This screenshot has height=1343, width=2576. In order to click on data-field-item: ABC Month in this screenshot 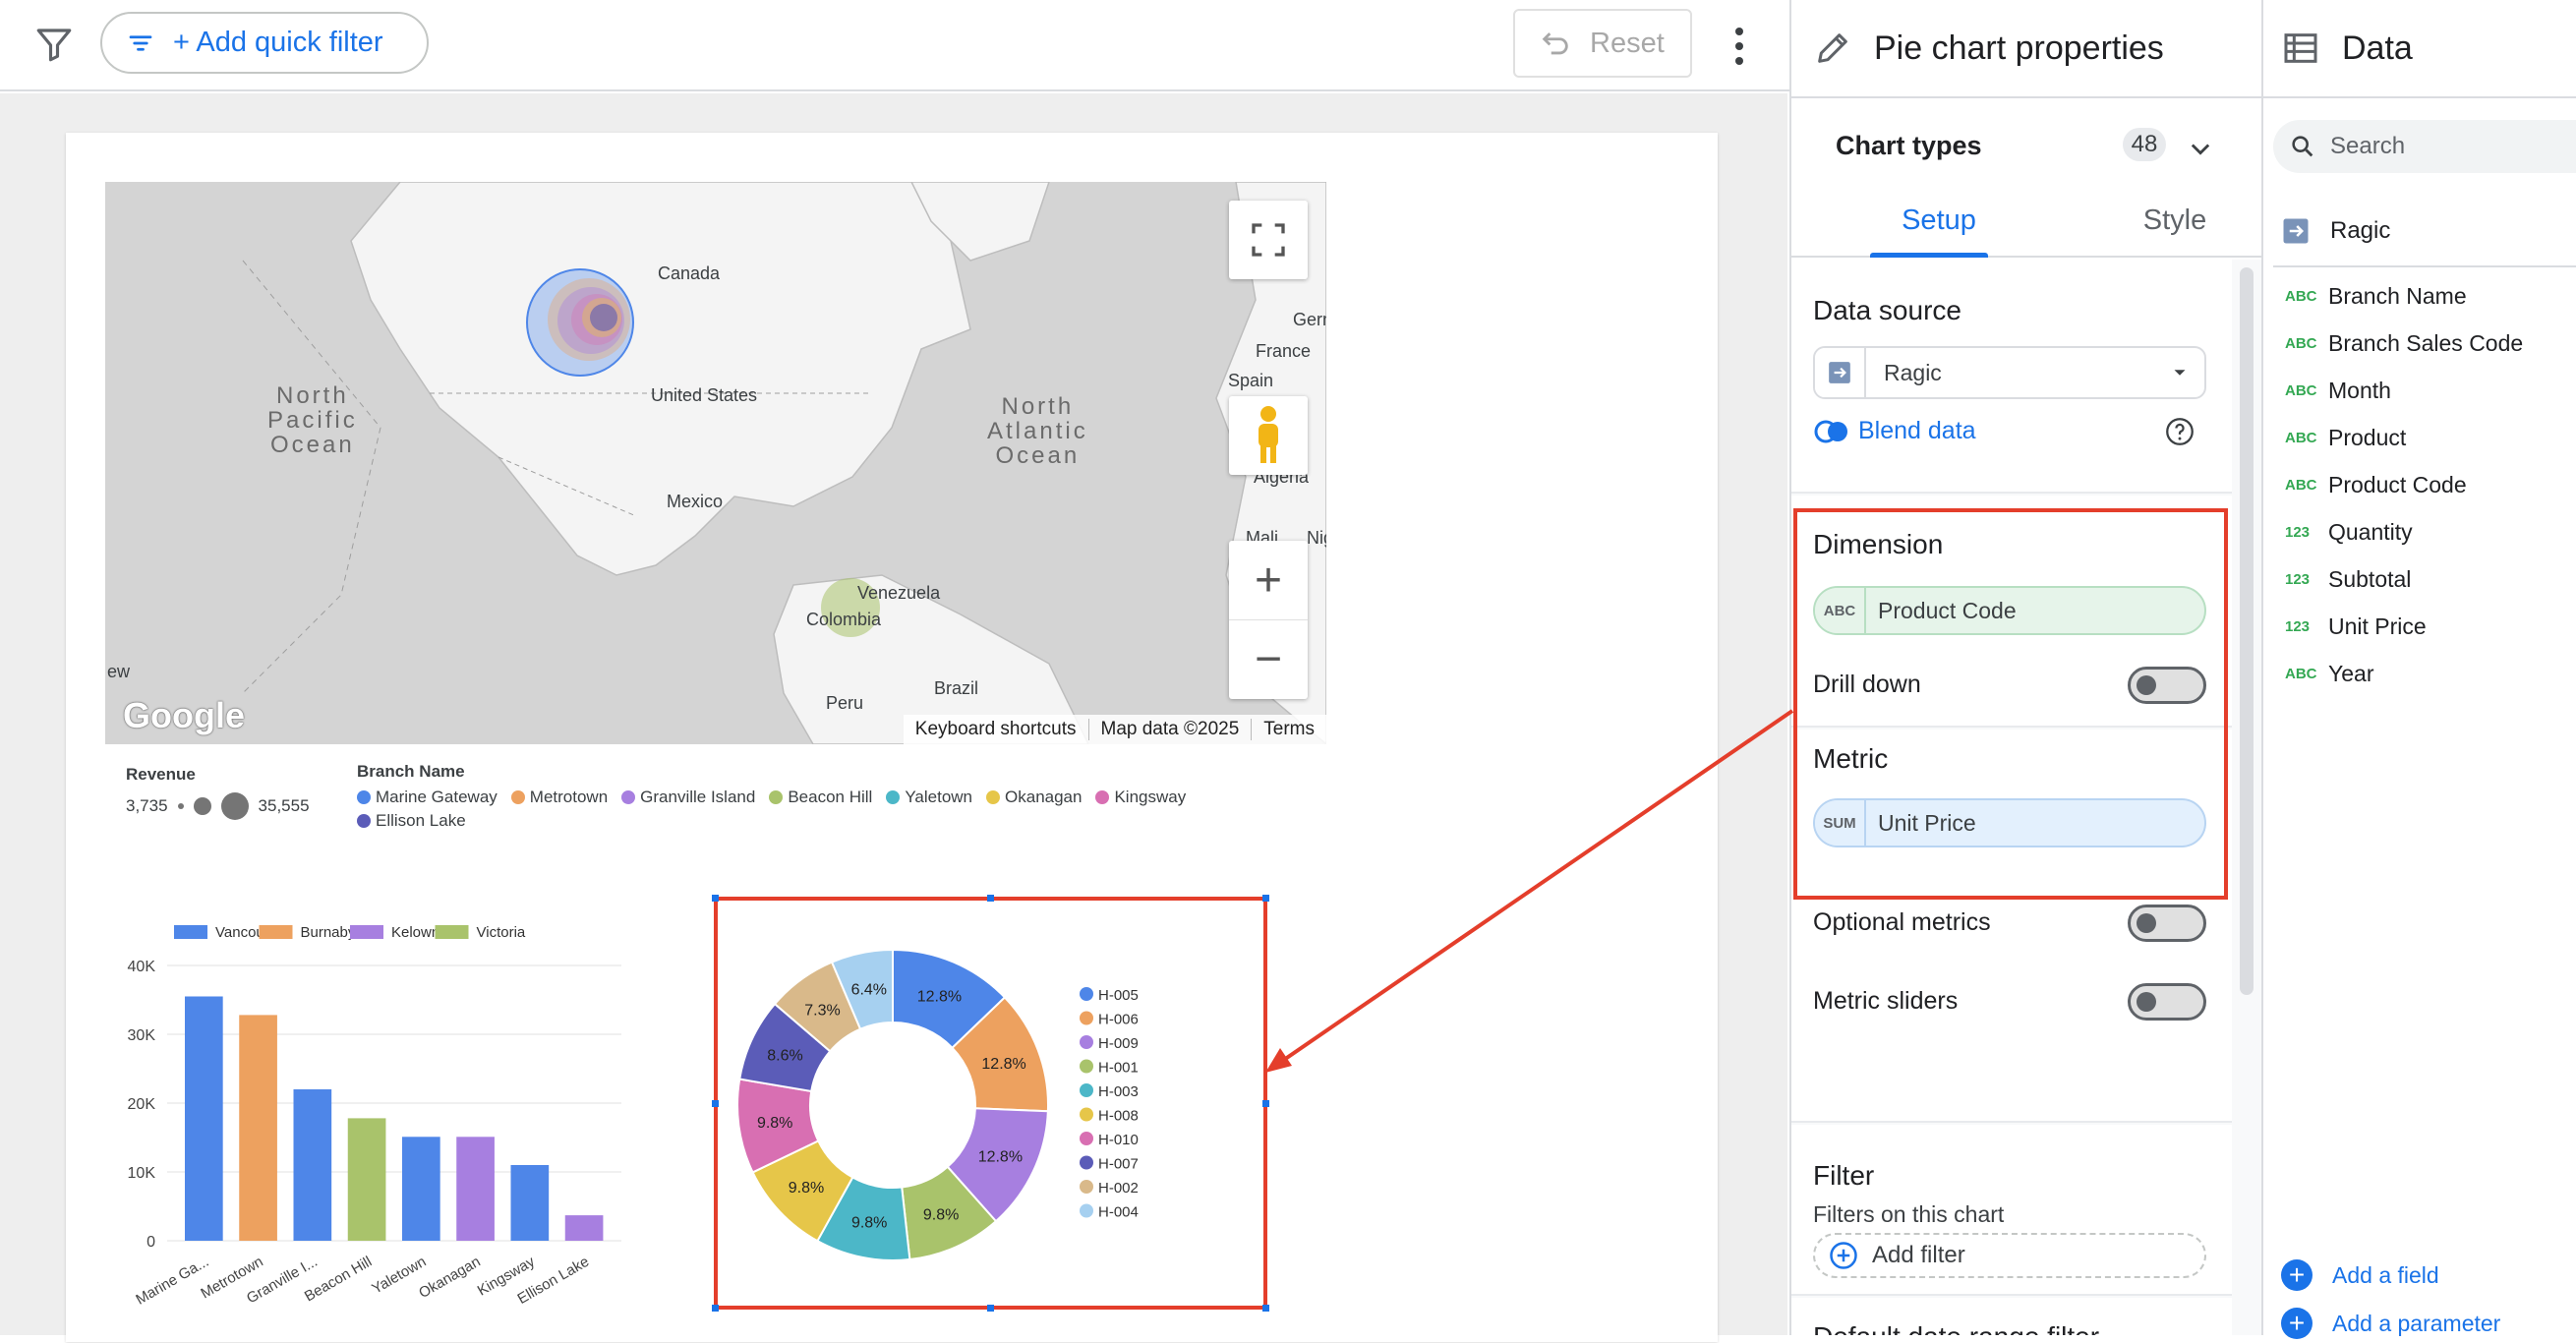, I will do `click(2427, 390)`.